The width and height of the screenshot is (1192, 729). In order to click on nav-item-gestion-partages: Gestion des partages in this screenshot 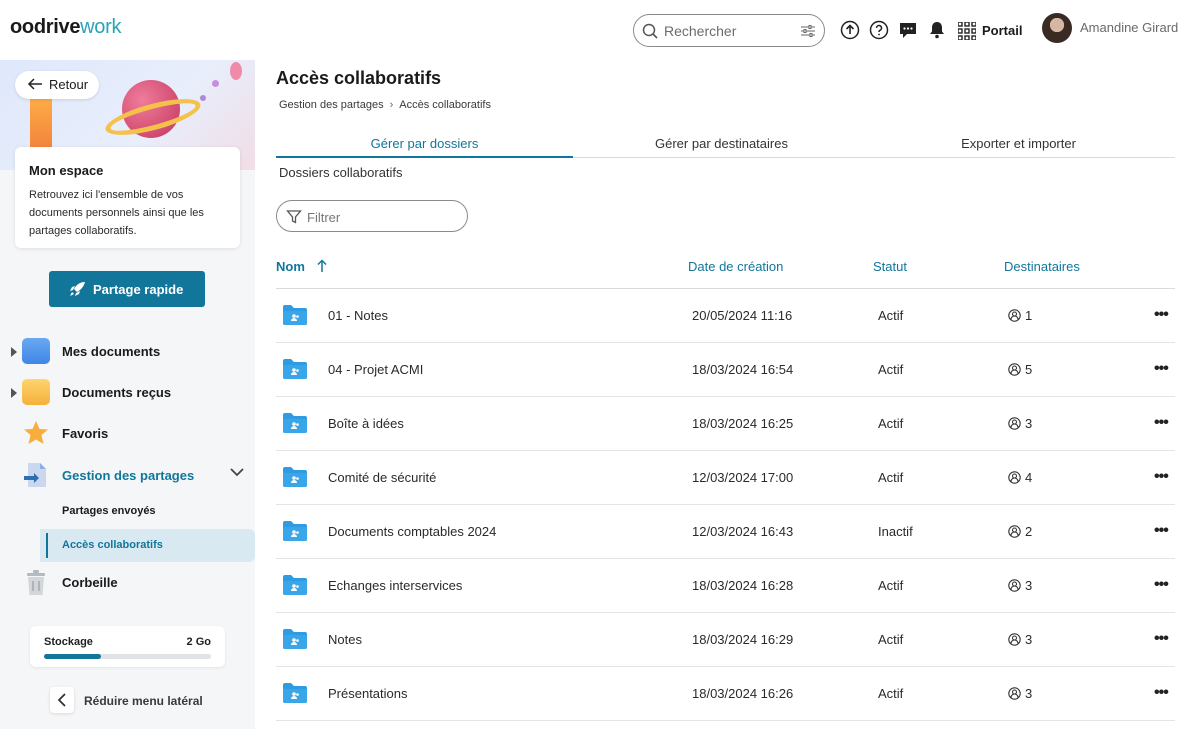, I will do `click(127, 475)`.